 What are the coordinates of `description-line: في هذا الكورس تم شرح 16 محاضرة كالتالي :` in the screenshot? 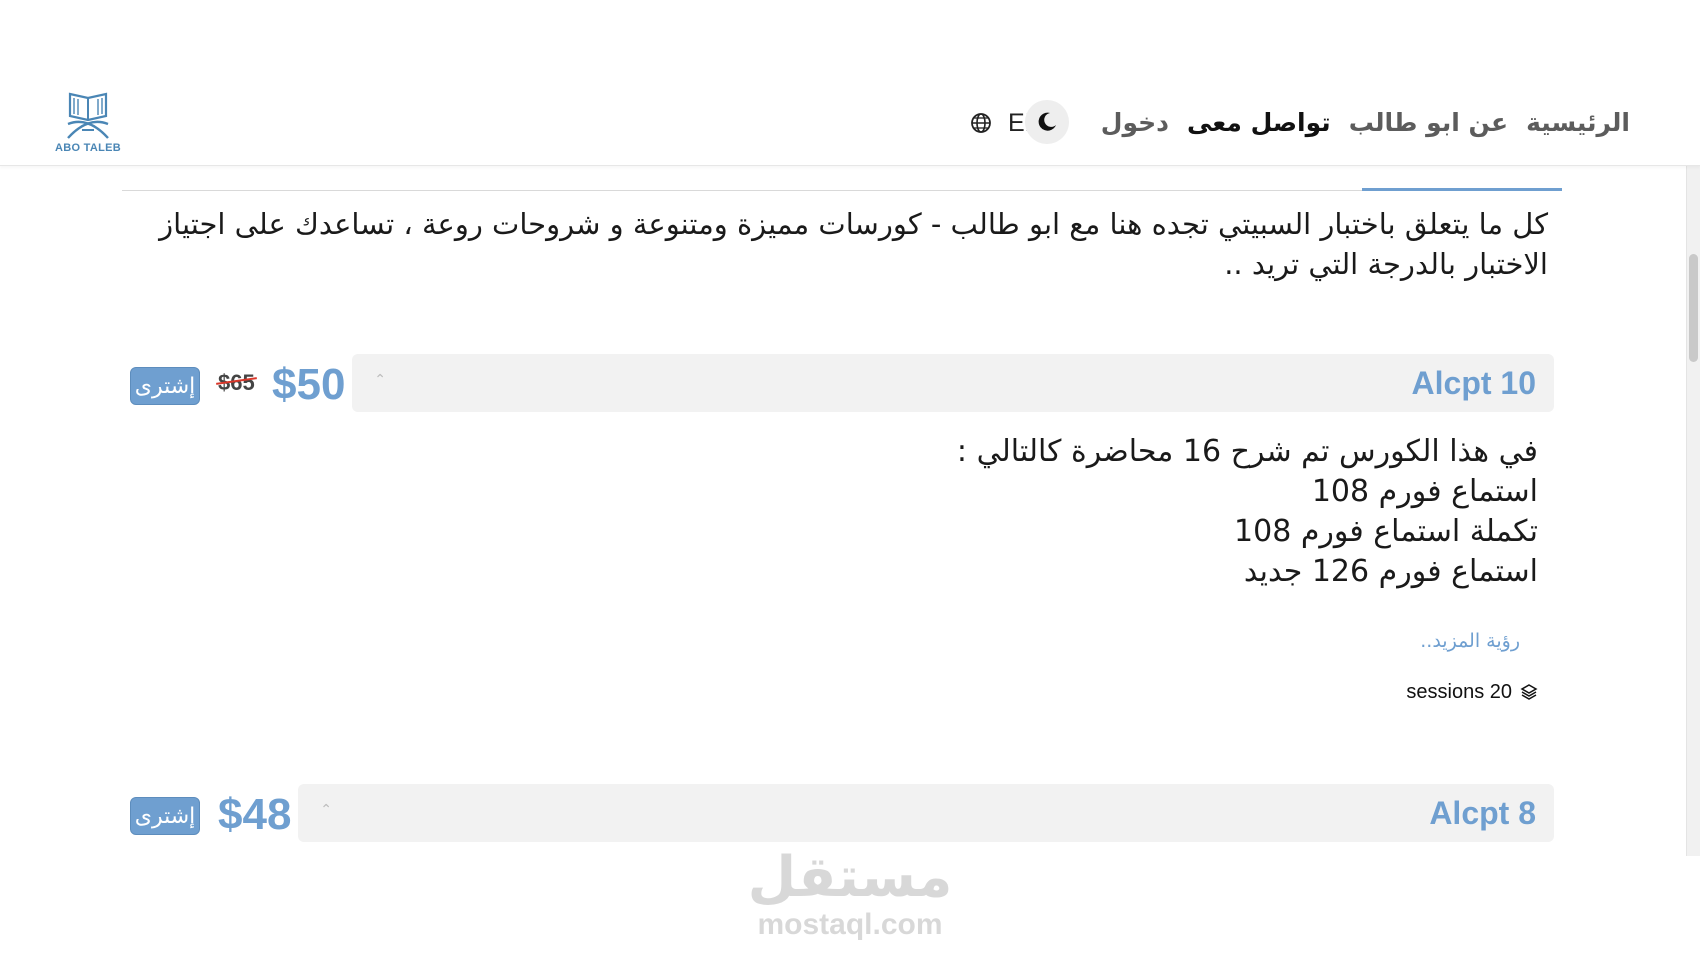 It's located at (1247, 451).